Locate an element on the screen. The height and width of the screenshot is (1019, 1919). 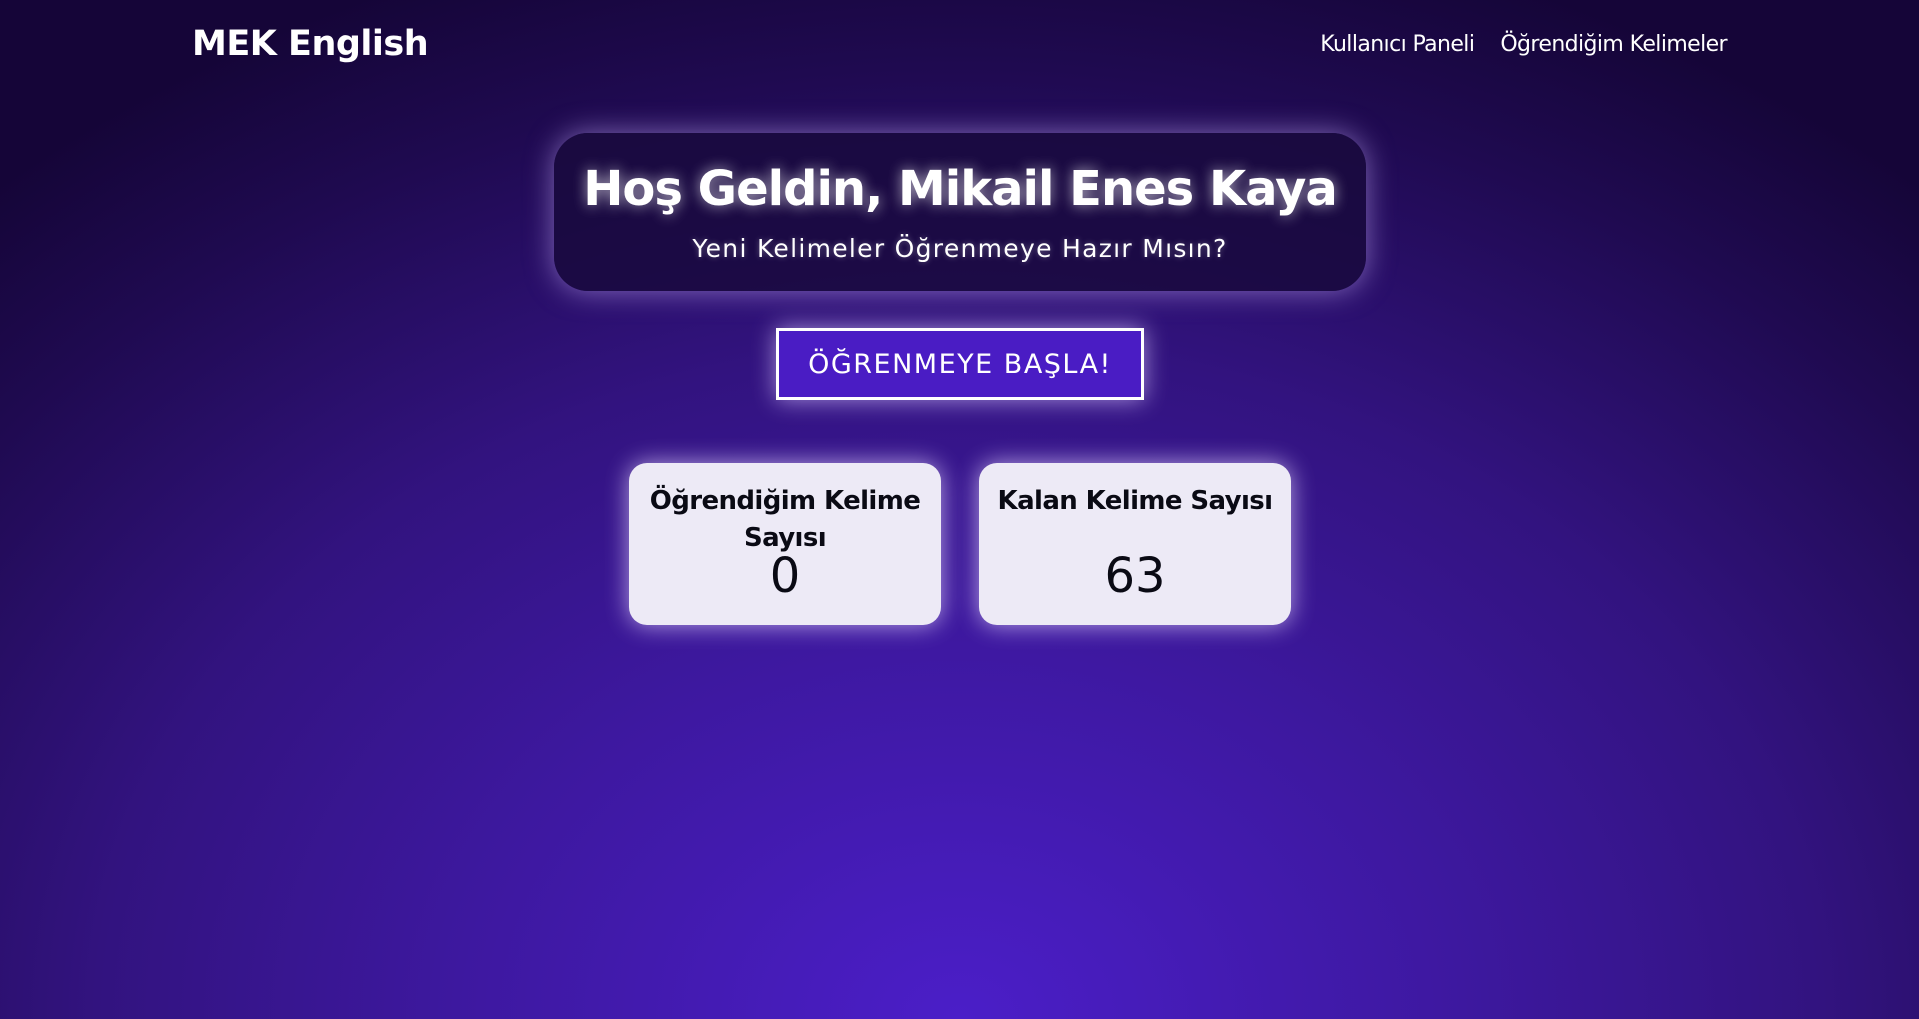
nav-links: Kullanıcı Paneli Öğrendiğim Kelimeler is located at coordinates (1523, 44).